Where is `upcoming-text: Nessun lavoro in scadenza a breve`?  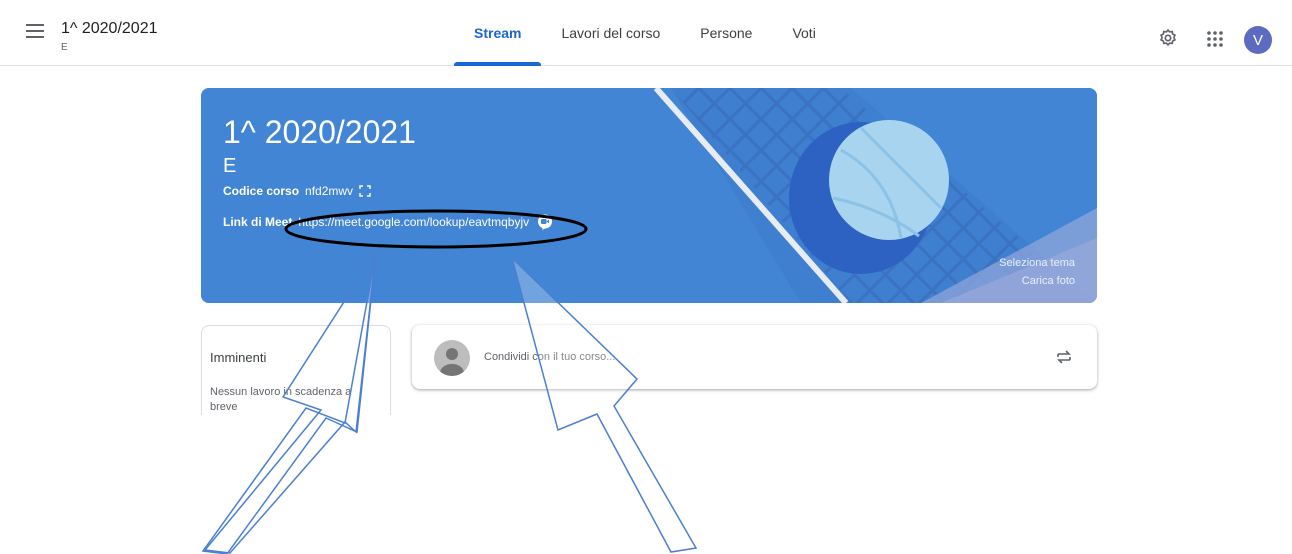
upcoming-text: Nessun lavoro in scadenza a breve is located at coordinates (281, 399).